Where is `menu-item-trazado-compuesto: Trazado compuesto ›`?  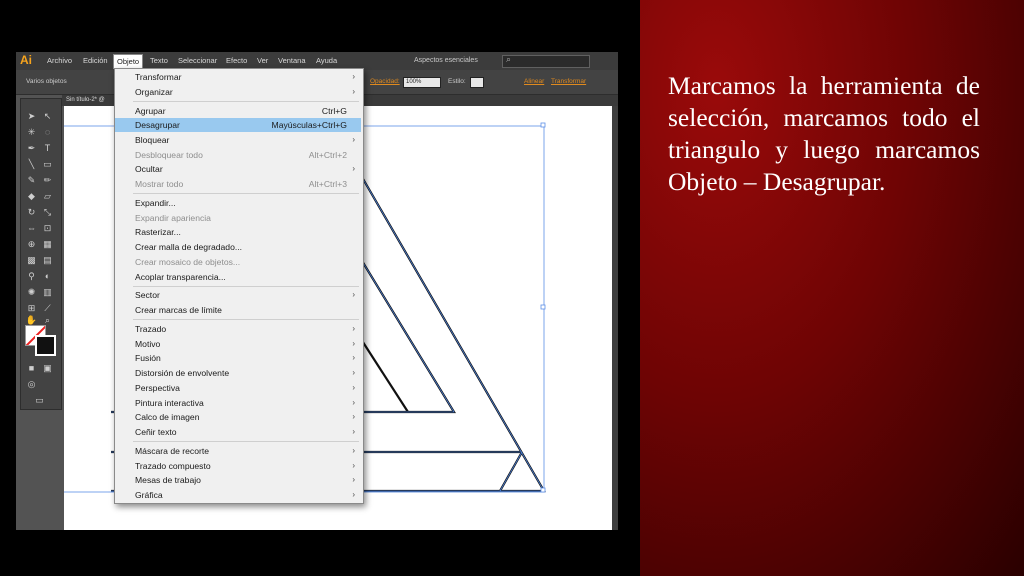
menu-item-trazado-compuesto: Trazado compuesto › is located at coordinates (238, 466).